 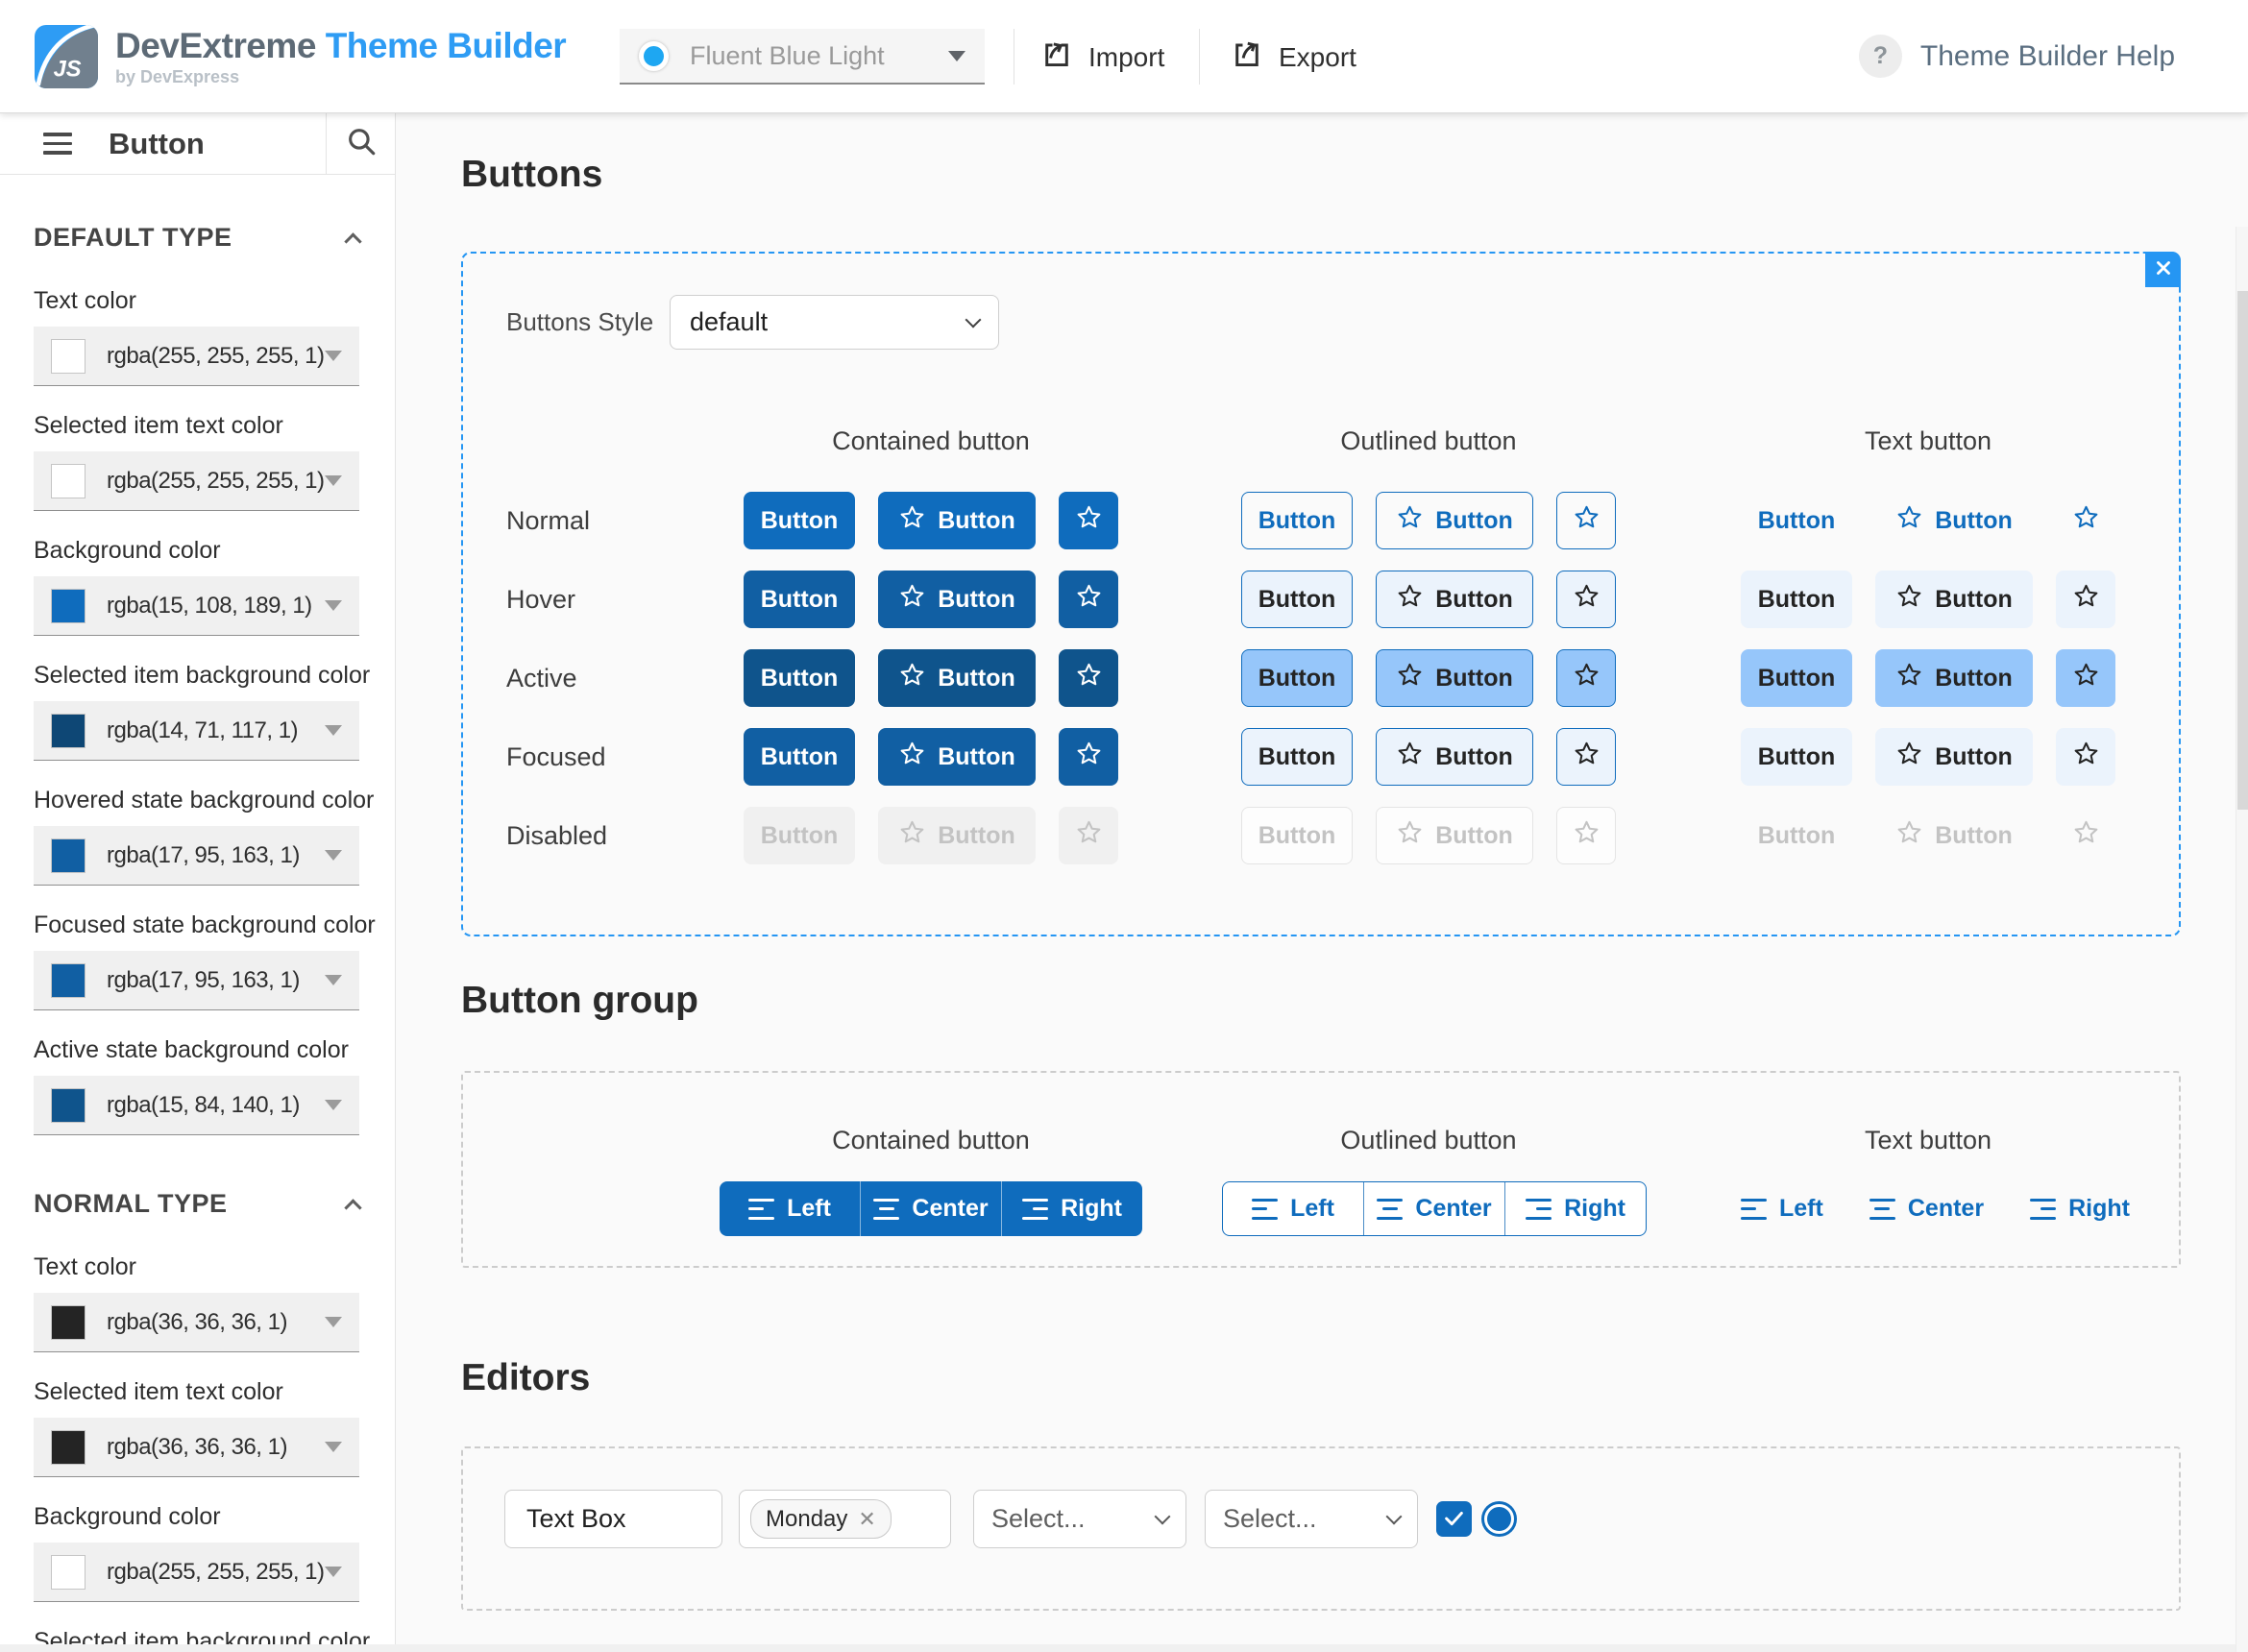 I want to click on theme-select: Fluent Blue Light, so click(x=803, y=57).